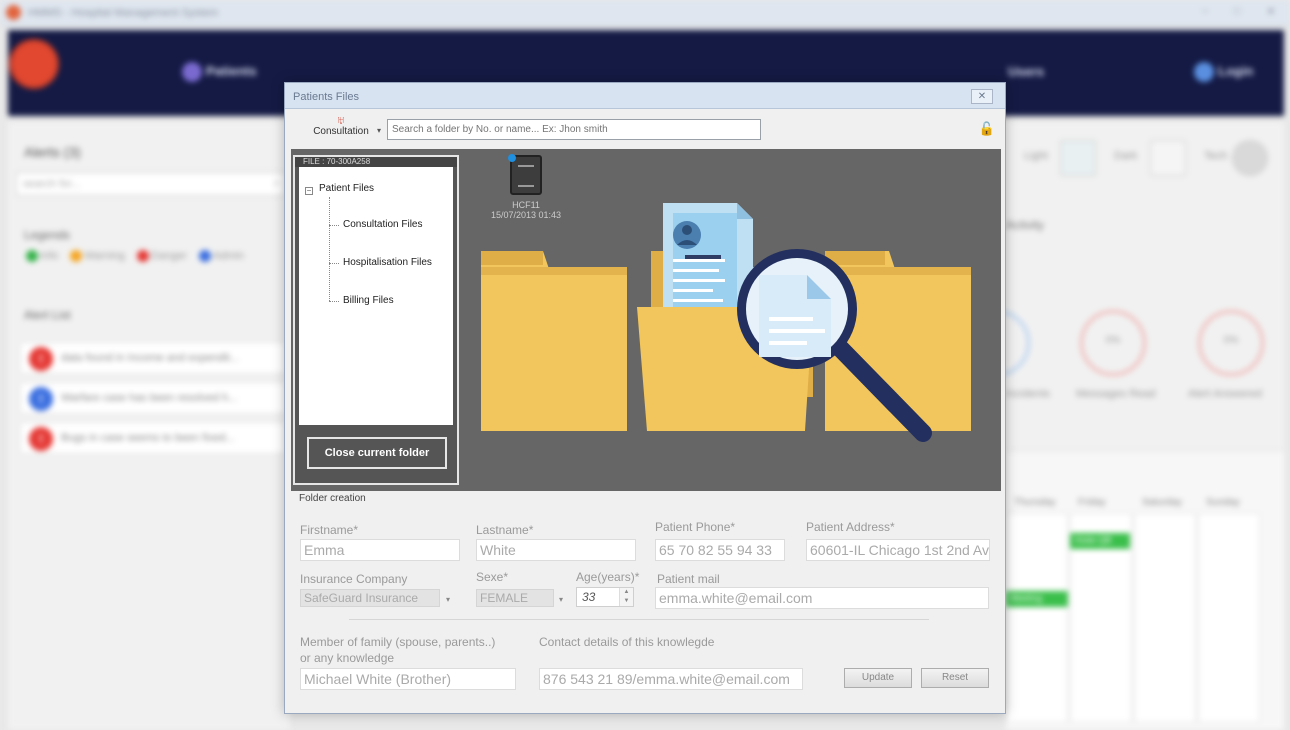 This screenshot has height=730, width=1290. Describe the element at coordinates (52, 152) in the screenshot. I see `alerts-title: Alerts (3)` at that location.